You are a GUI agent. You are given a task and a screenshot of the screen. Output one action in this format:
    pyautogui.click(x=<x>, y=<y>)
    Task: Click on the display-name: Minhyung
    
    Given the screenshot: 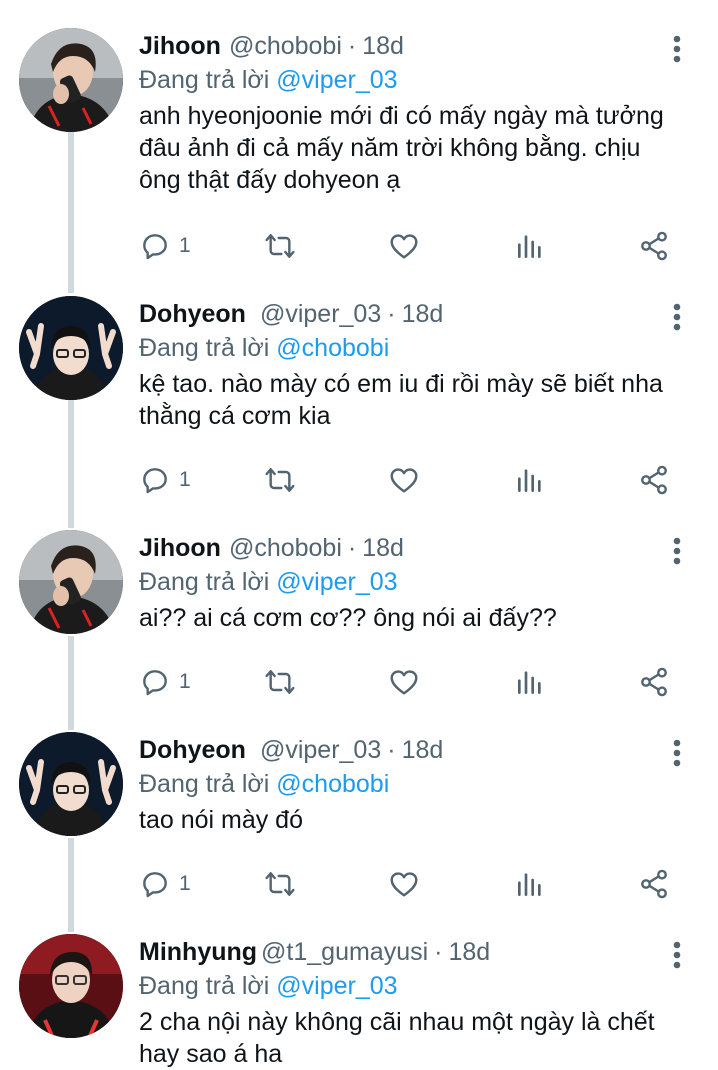 What is the action you would take?
    pyautogui.click(x=198, y=952)
    